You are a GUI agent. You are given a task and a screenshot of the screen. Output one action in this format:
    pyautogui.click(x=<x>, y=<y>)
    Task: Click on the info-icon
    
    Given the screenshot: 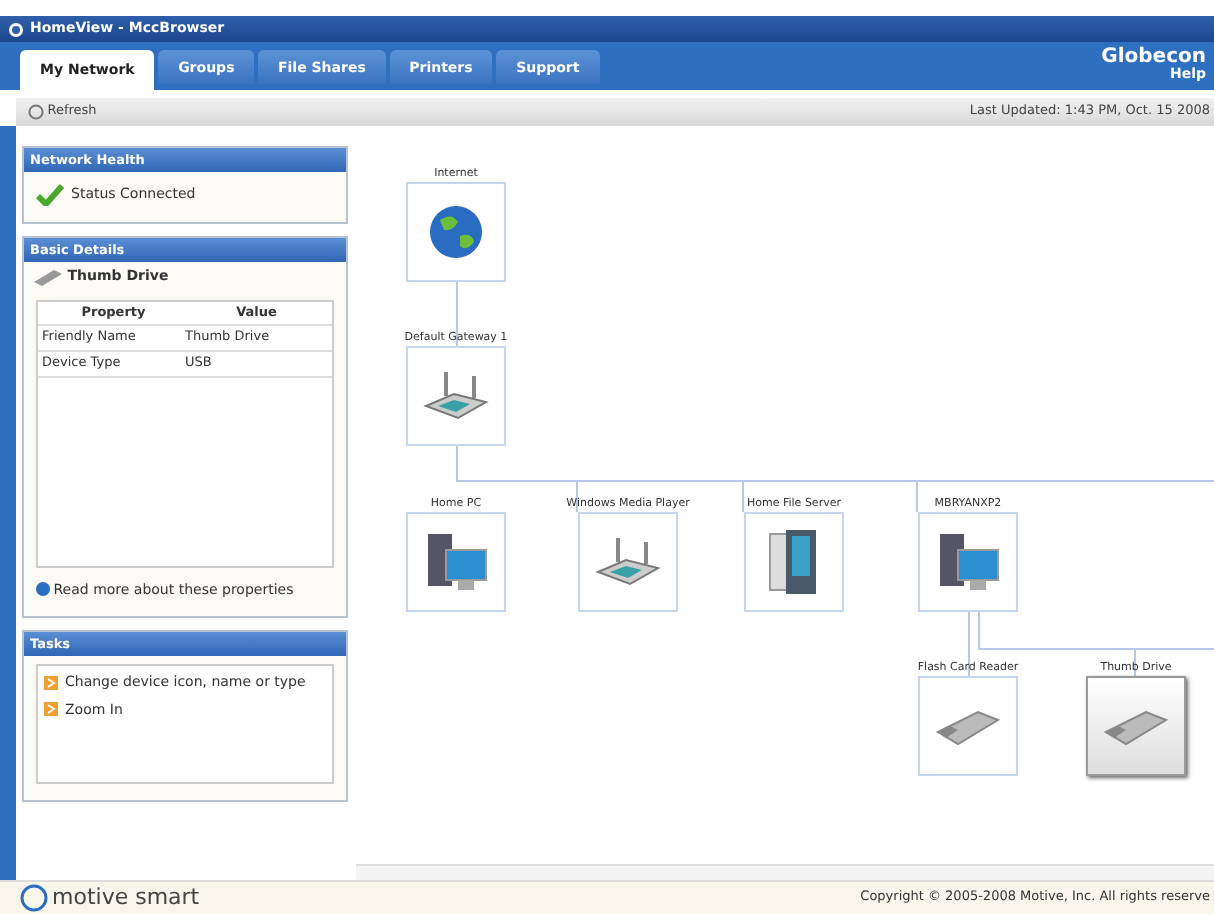 What is the action you would take?
    pyautogui.click(x=43, y=589)
    